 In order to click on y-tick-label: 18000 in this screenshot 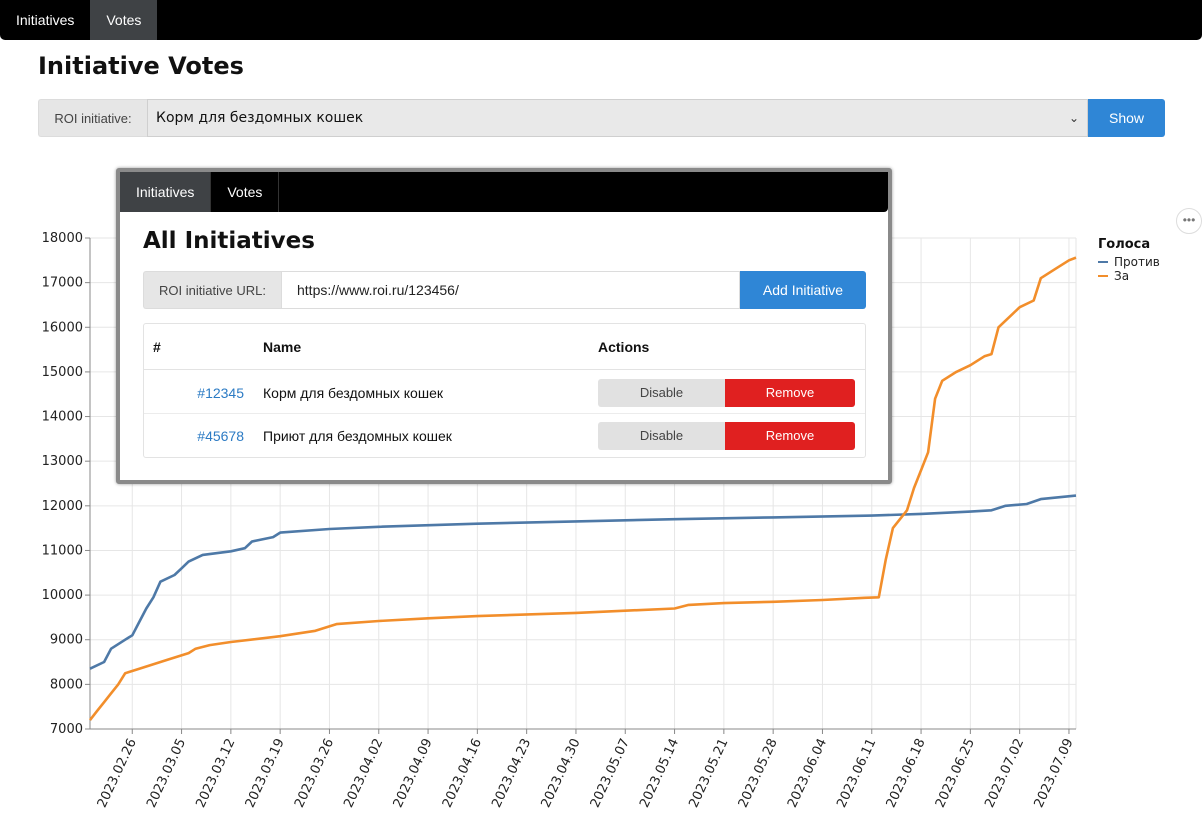, I will do `click(62, 238)`.